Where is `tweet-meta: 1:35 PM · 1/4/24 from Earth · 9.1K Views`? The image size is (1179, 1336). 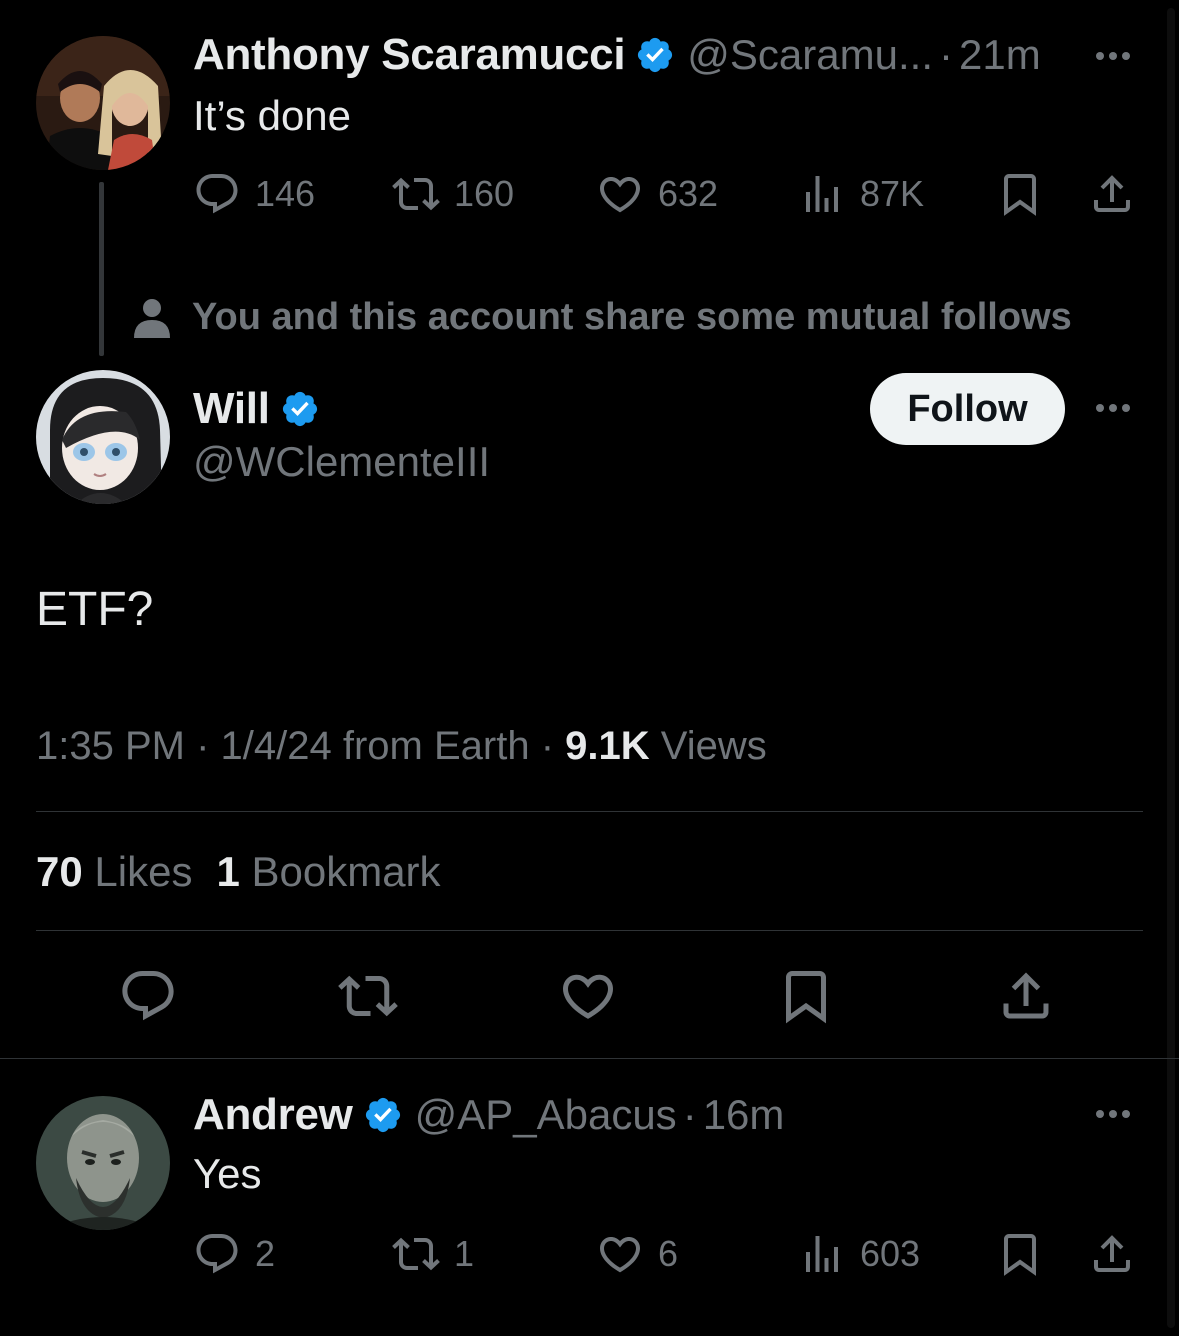
tweet-meta: 1:35 PM · 1/4/24 from Earth · 9.1K Views is located at coordinates (401, 746).